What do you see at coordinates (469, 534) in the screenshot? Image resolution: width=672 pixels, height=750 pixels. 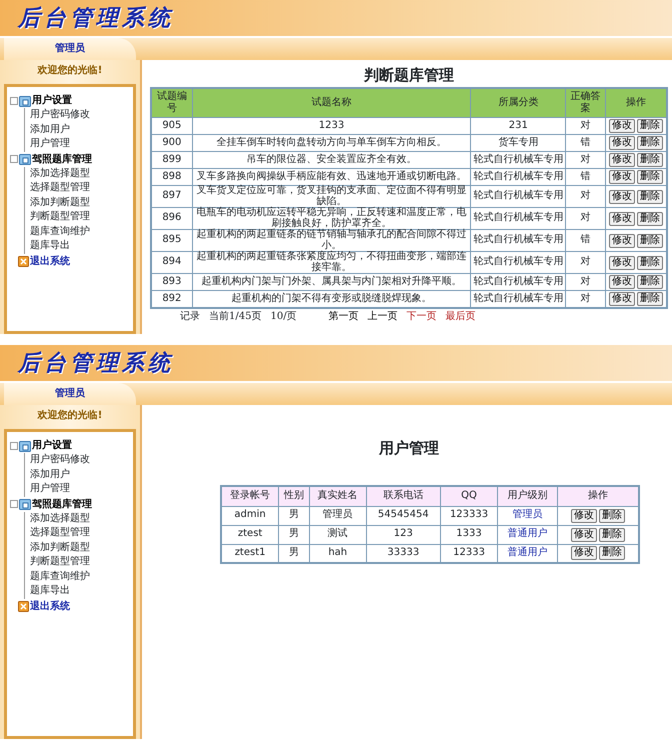 I see `table-cell: 1333` at bounding box center [469, 534].